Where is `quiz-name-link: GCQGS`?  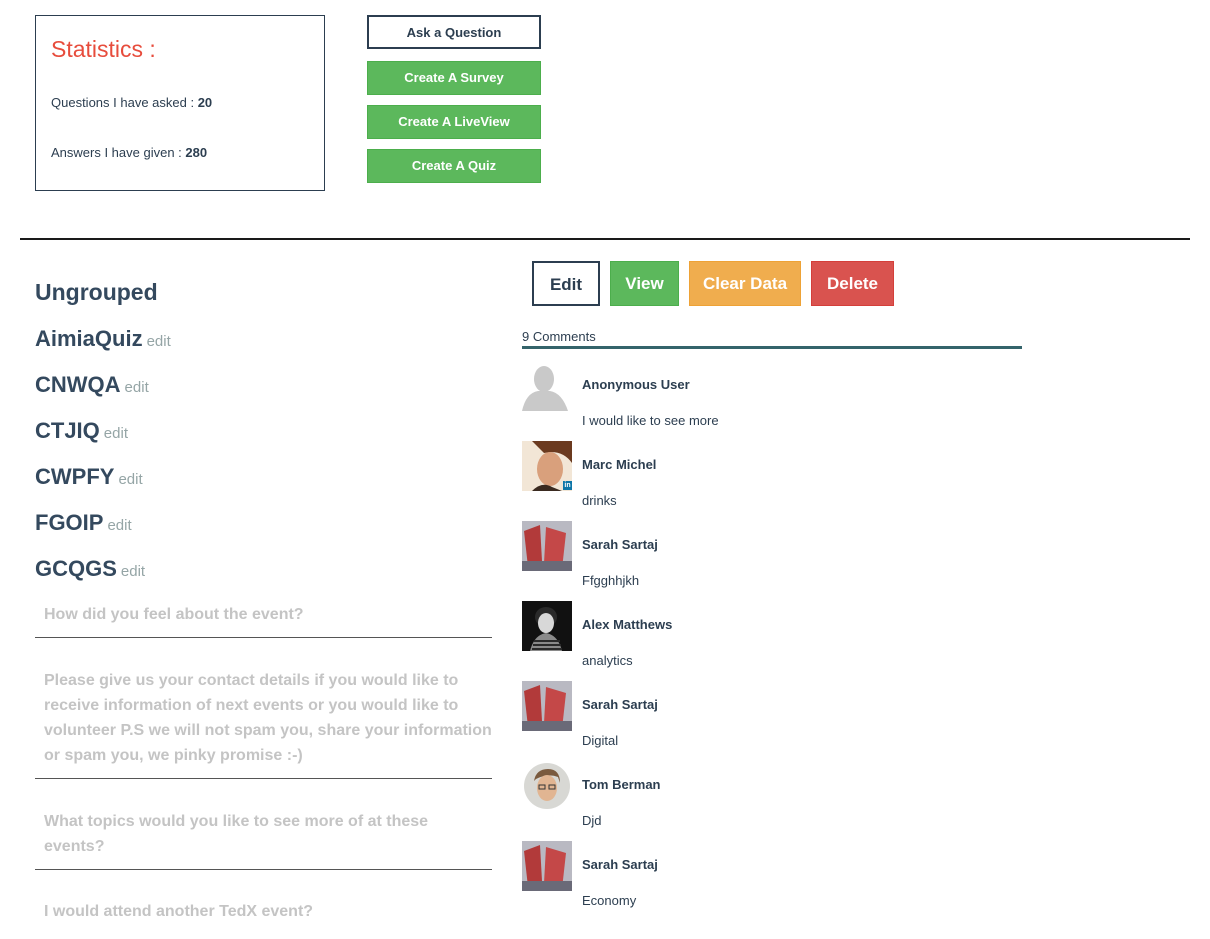 quiz-name-link: GCQGS is located at coordinates (76, 568).